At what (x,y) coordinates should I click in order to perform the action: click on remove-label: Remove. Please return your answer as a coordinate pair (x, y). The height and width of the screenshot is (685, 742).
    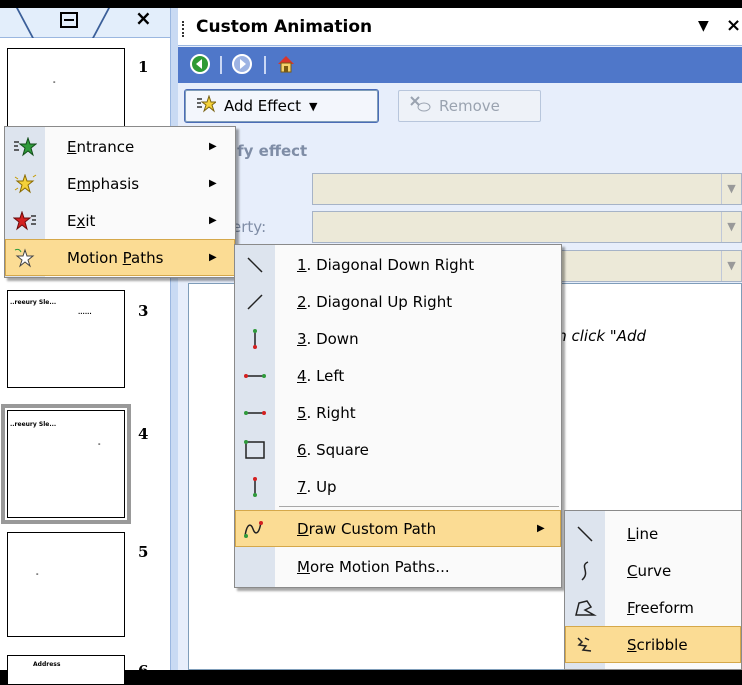
    Looking at the image, I should click on (469, 106).